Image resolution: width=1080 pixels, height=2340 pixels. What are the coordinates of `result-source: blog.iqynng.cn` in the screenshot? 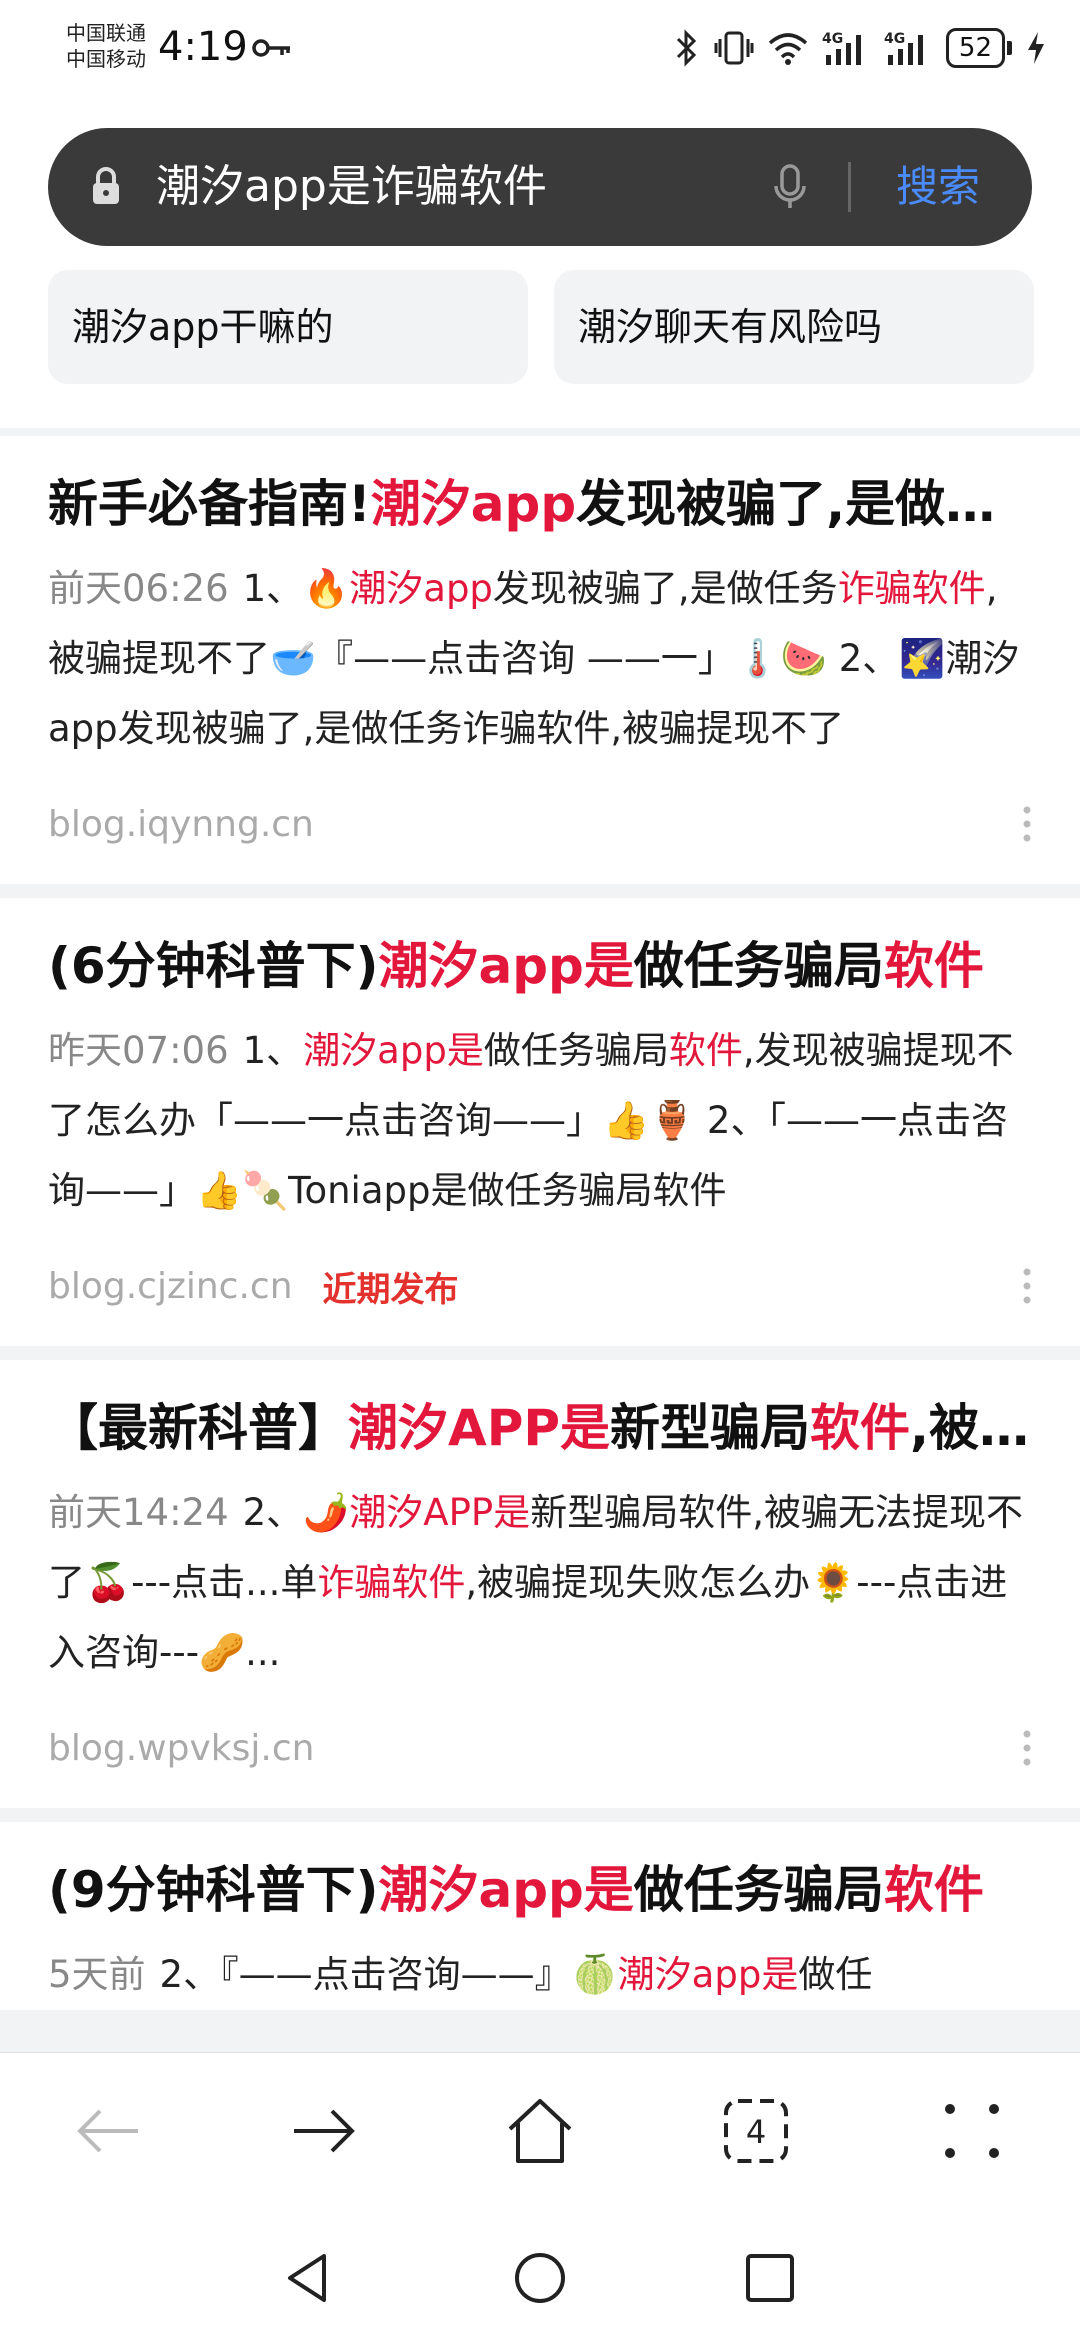 It's located at (181, 824).